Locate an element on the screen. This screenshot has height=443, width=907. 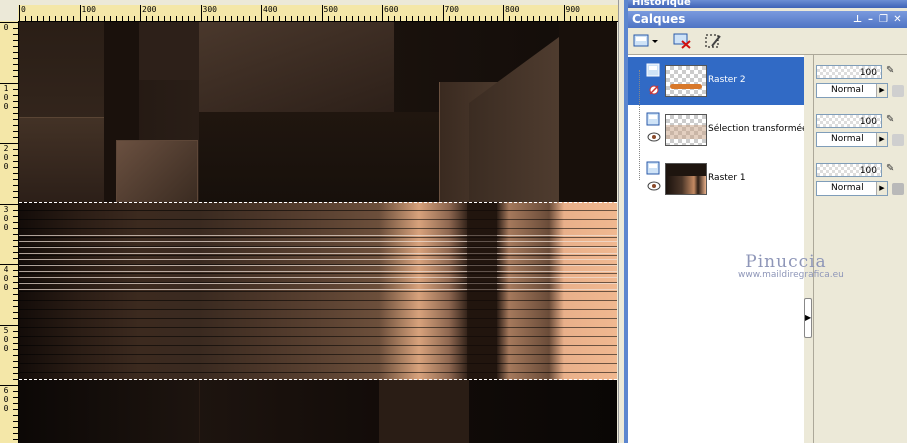
ruler-label: 4 is located at coordinates (6, 269).